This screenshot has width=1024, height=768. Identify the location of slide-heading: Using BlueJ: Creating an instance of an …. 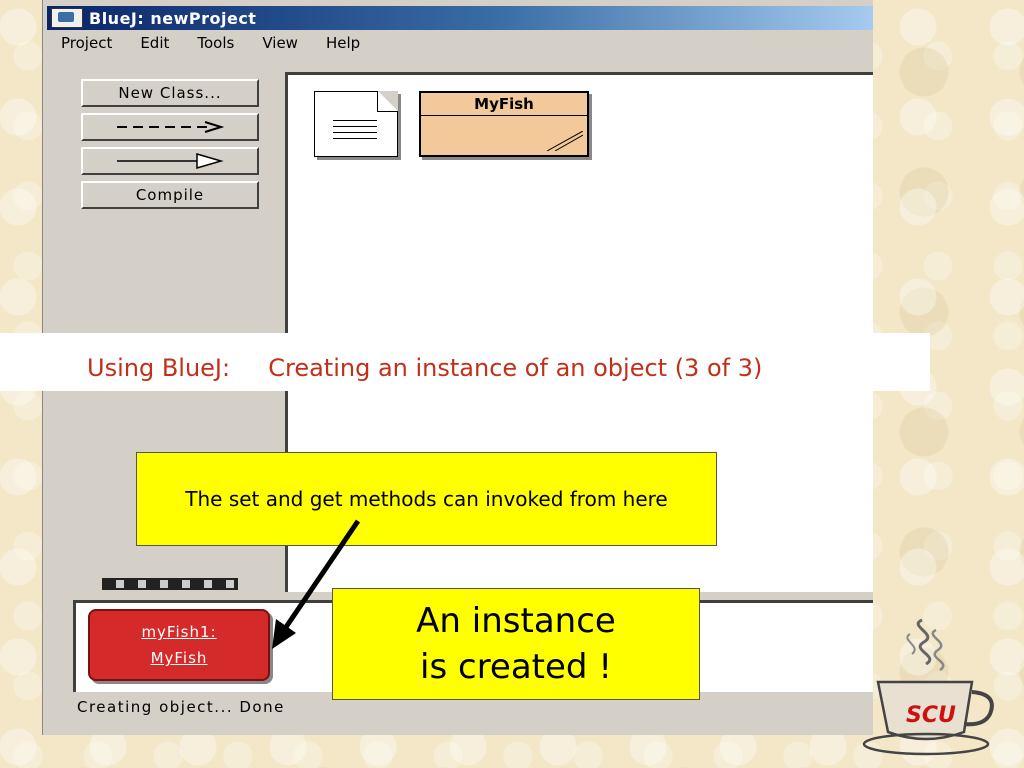
(425, 368).